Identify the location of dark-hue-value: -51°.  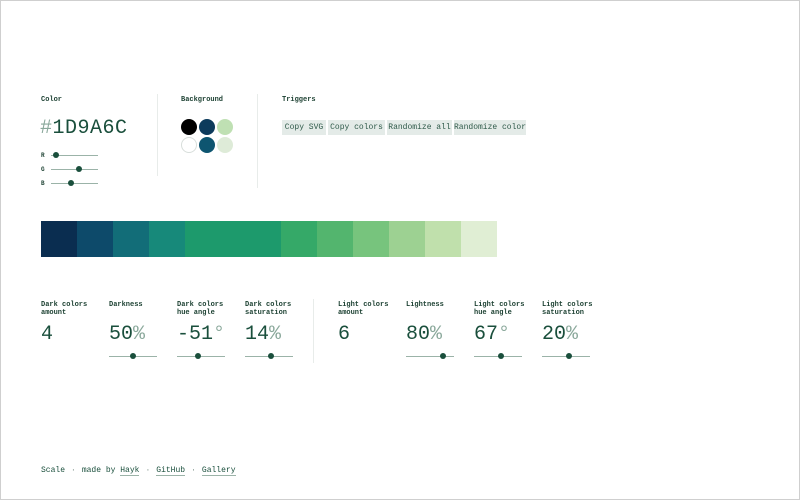
(201, 334).